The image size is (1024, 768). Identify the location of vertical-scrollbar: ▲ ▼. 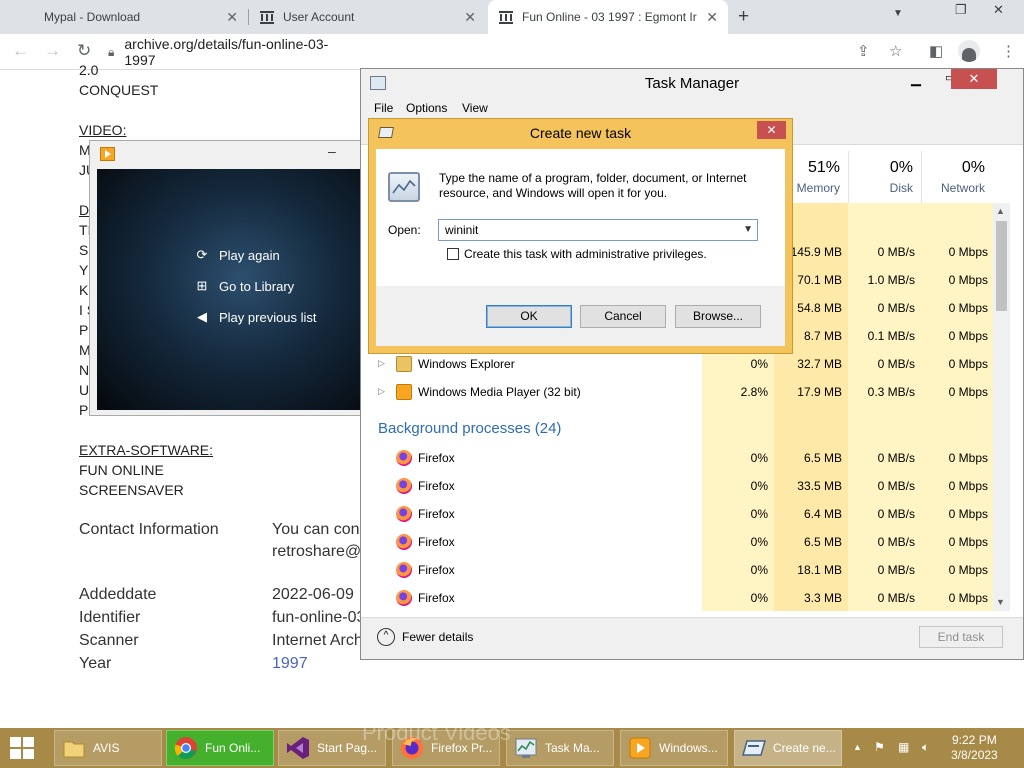
(1001, 407).